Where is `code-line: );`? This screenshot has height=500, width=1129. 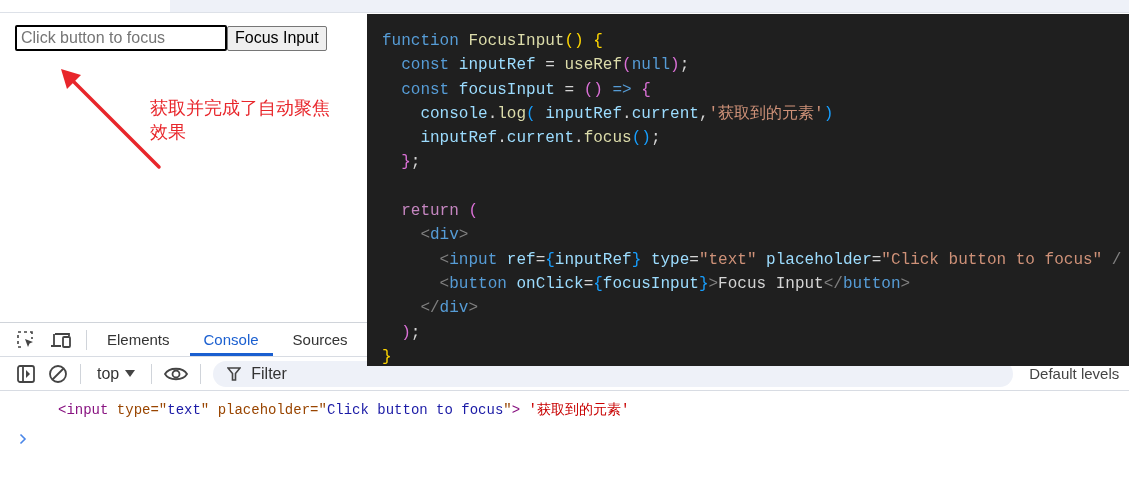
code-line: ); is located at coordinates (411, 333).